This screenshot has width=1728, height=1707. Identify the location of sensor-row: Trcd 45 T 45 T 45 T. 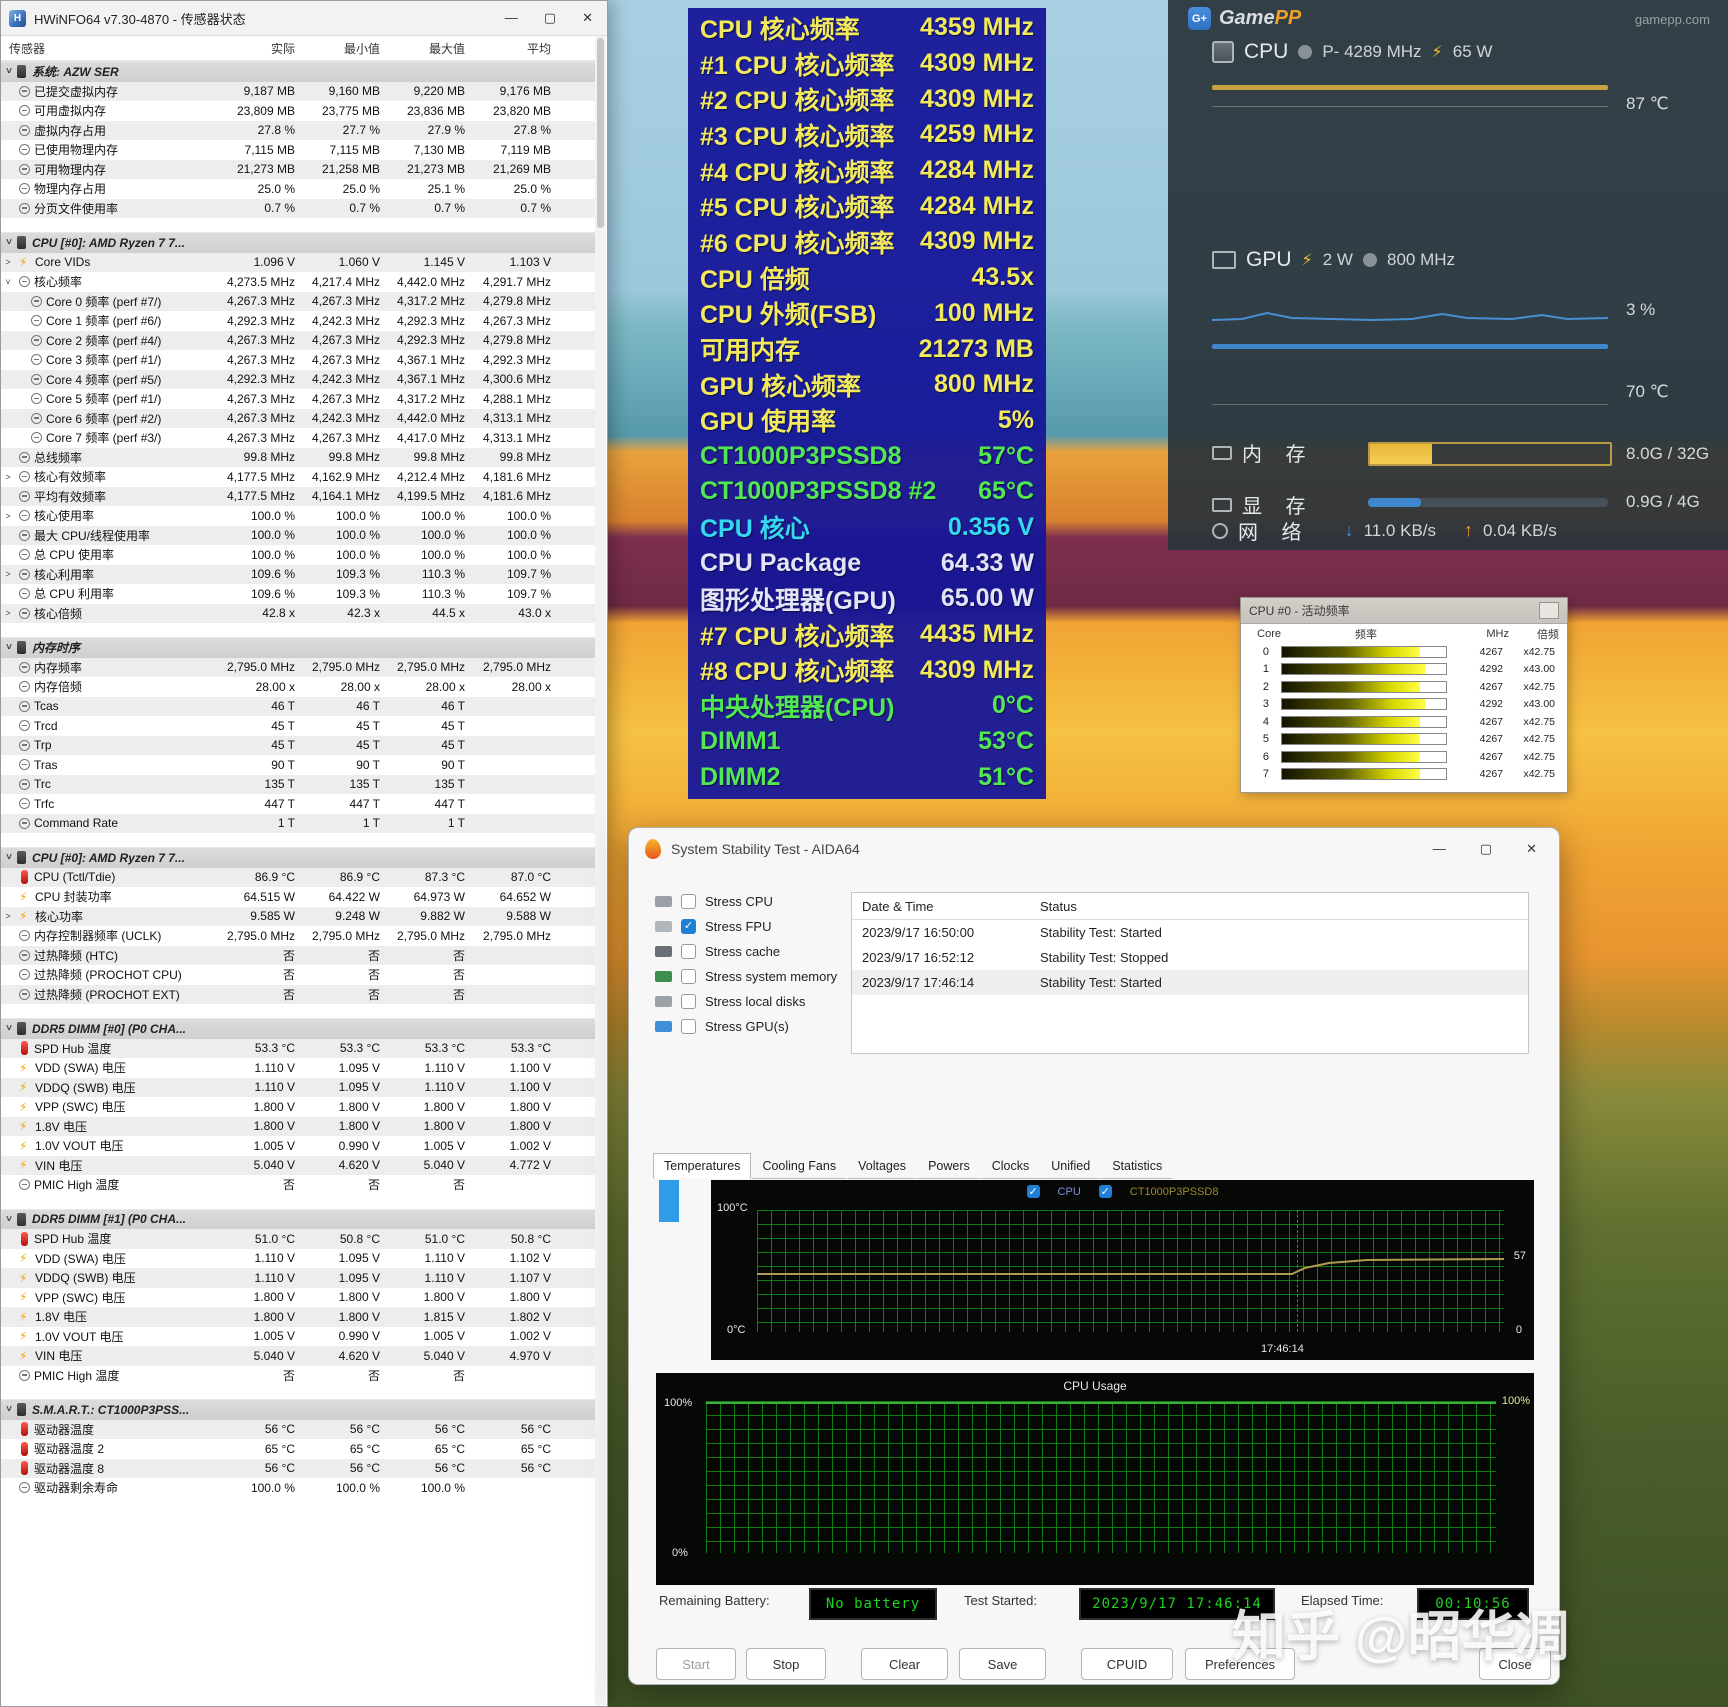
(299, 726).